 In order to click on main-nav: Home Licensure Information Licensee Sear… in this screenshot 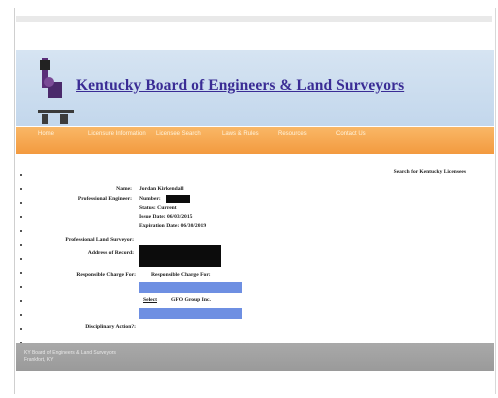, I will do `click(255, 140)`.